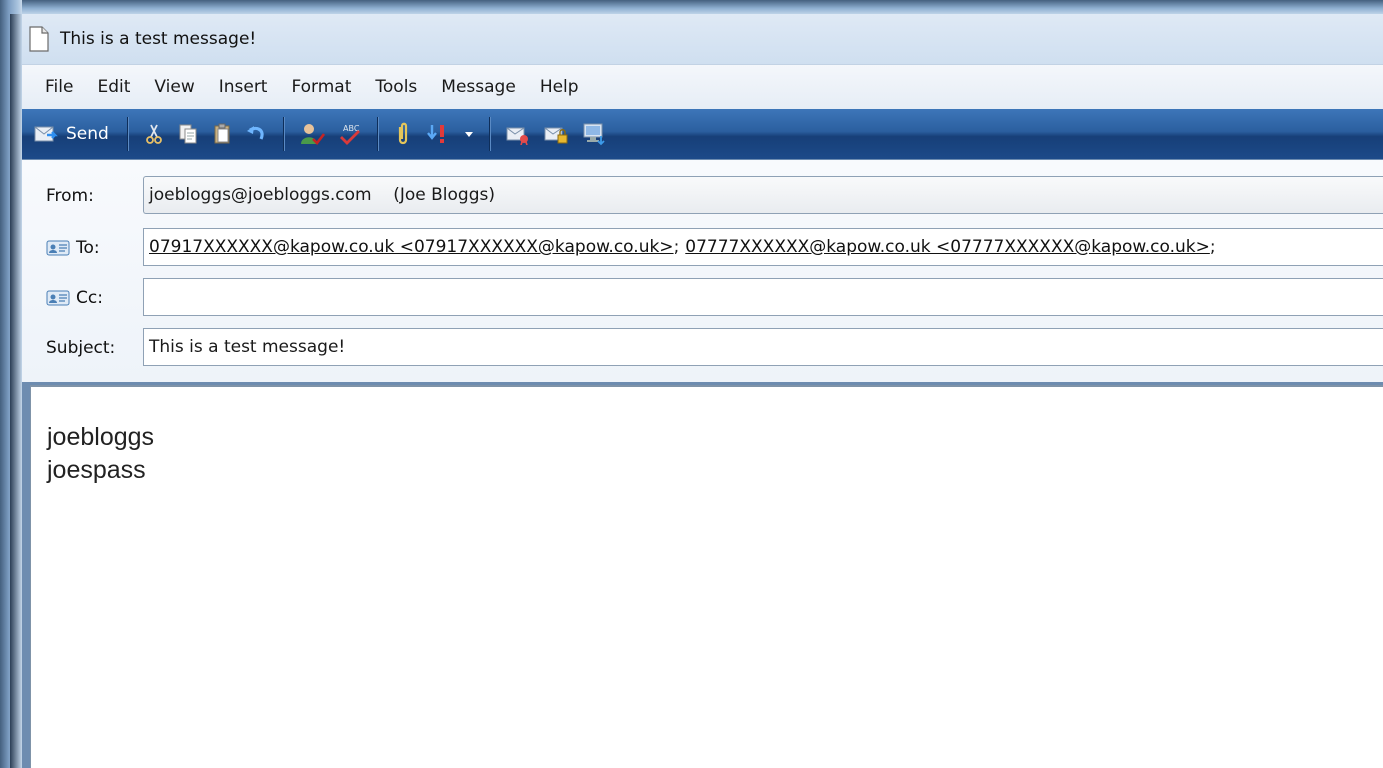  What do you see at coordinates (88, 248) in the screenshot?
I see `to-label: To:` at bounding box center [88, 248].